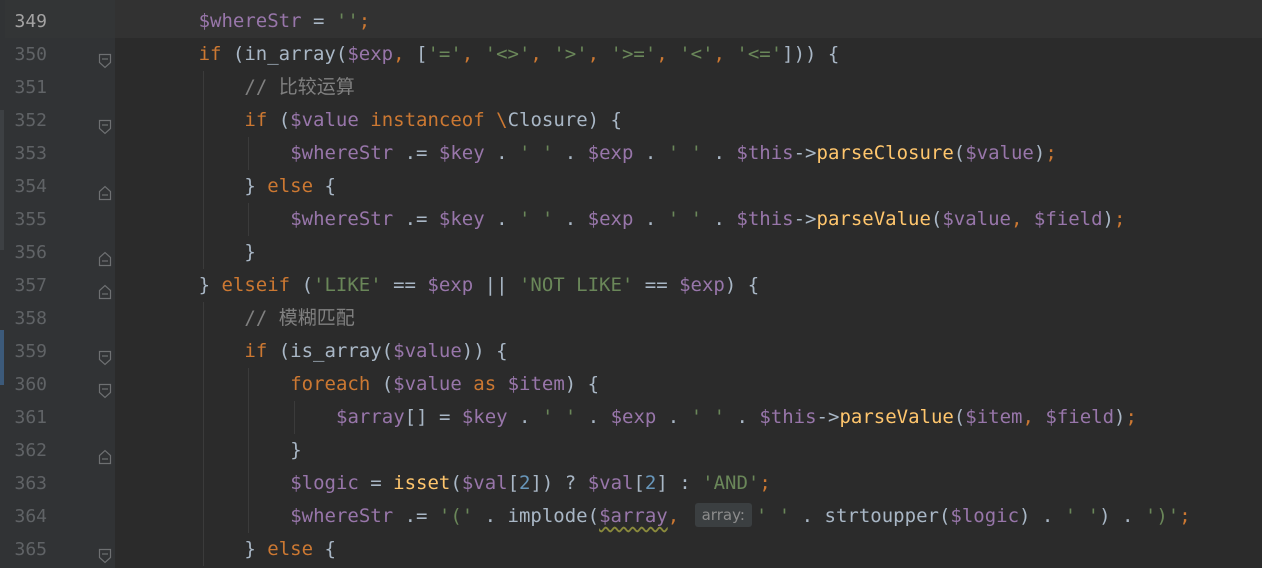  I want to click on code-token: =, so click(376, 483).